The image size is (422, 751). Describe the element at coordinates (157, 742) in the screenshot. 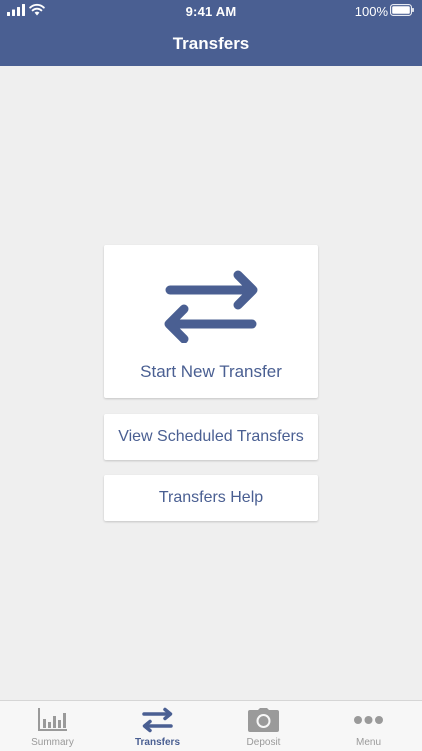

I see `tab-transfers-label: Transfers` at that location.